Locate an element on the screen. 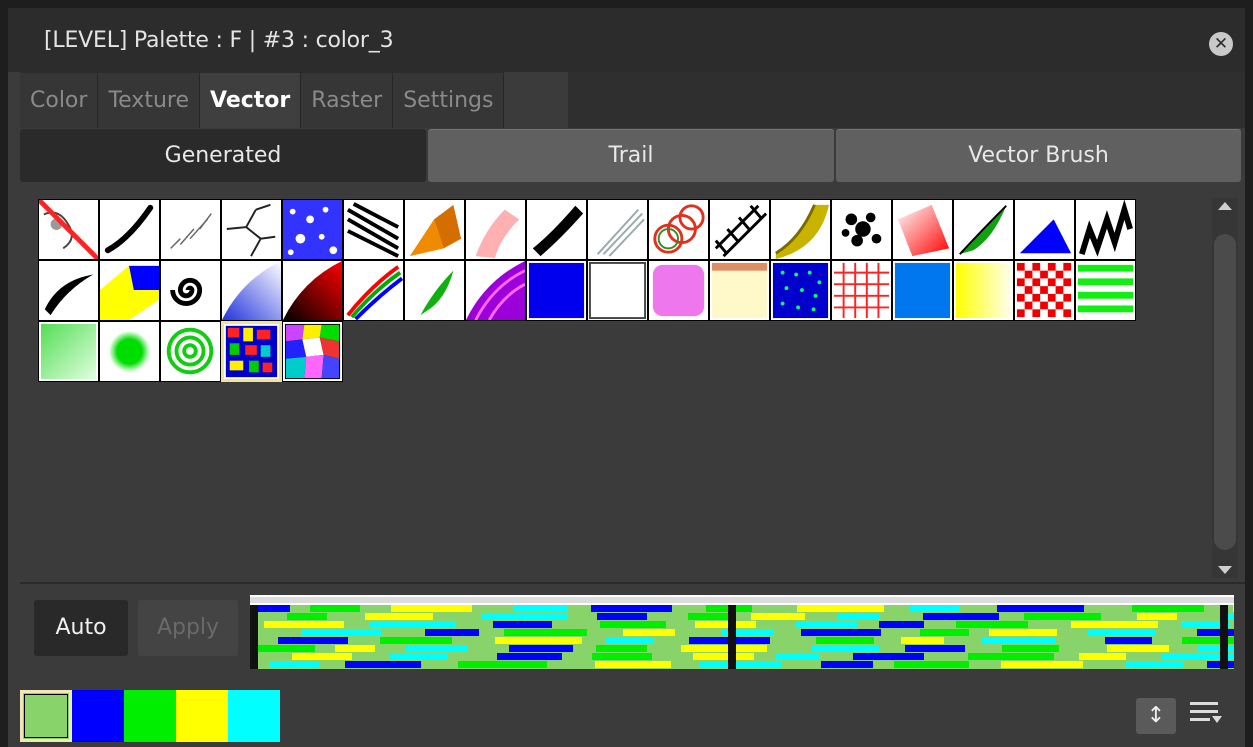 The width and height of the screenshot is (1253, 747). chip-pink-ribbon is located at coordinates (495, 229).